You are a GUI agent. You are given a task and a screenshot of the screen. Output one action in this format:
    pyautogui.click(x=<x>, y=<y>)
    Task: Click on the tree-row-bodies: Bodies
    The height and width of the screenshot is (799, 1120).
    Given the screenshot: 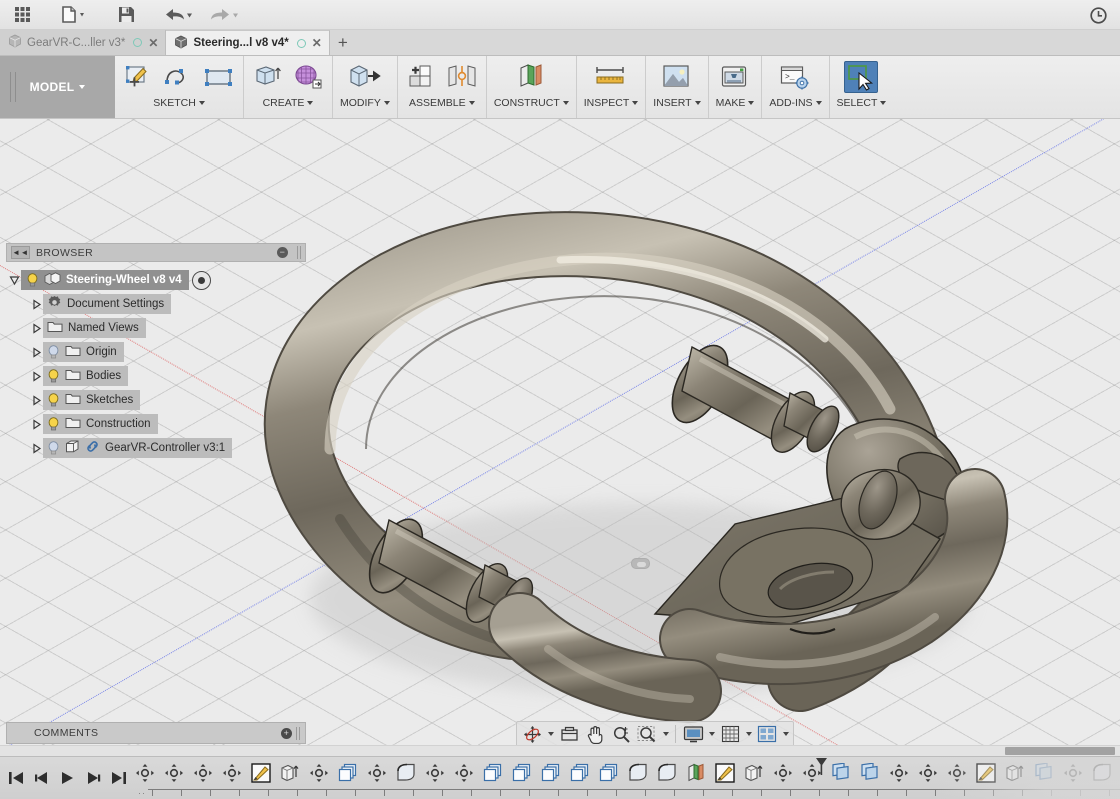 What is the action you would take?
    pyautogui.click(x=167, y=376)
    